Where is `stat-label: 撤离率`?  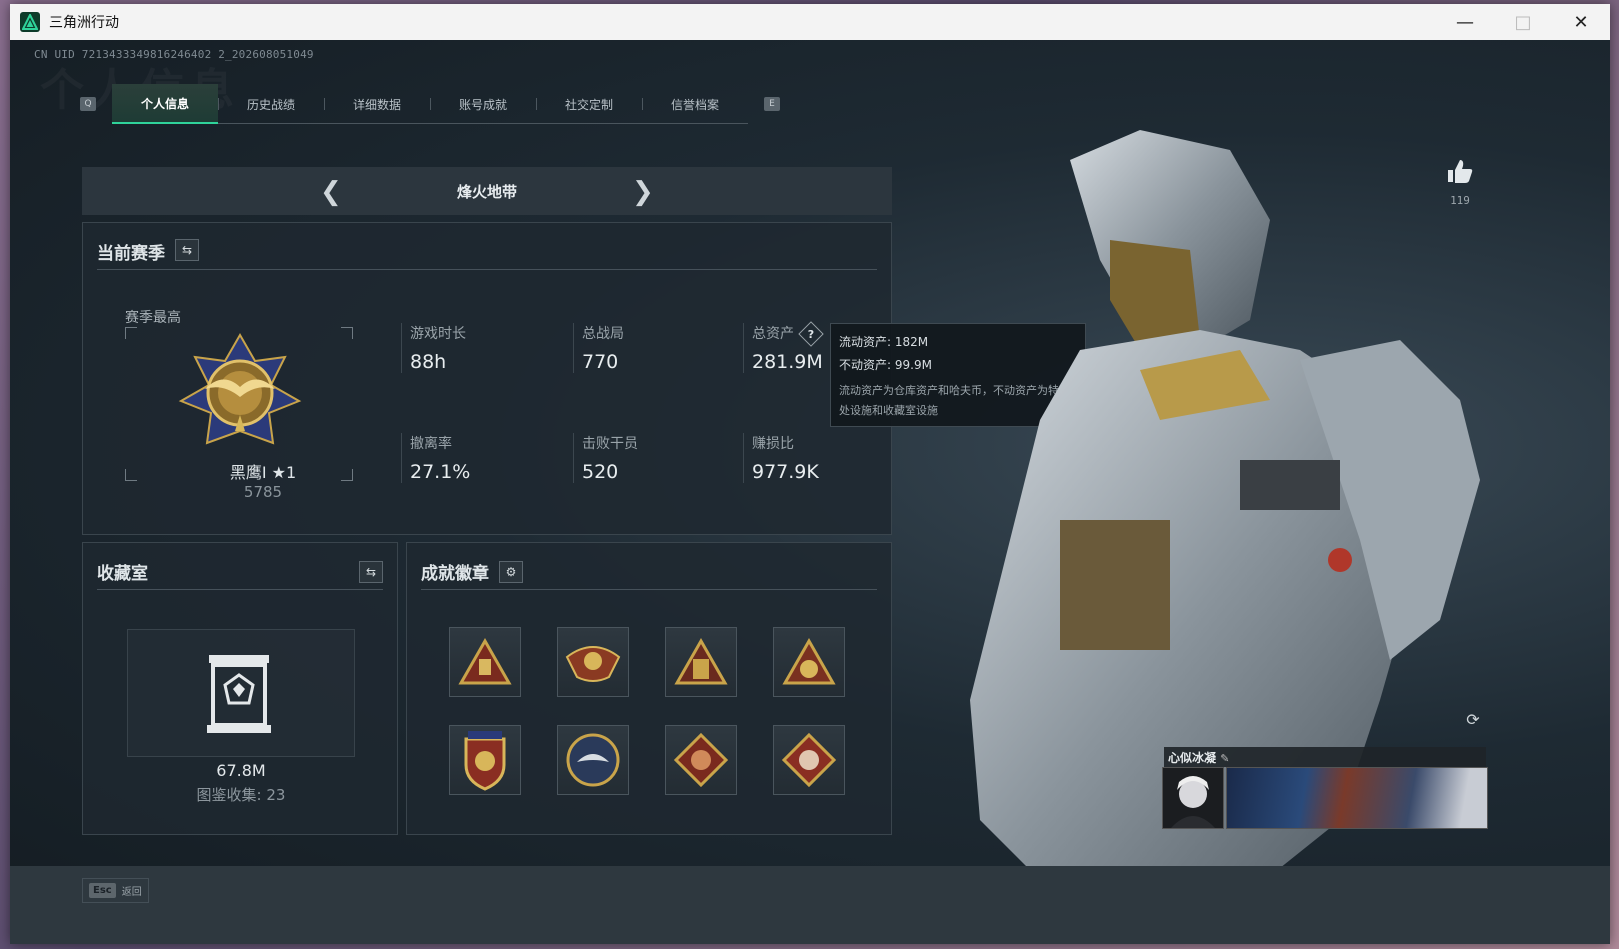 stat-label: 撤离率 is located at coordinates (431, 444).